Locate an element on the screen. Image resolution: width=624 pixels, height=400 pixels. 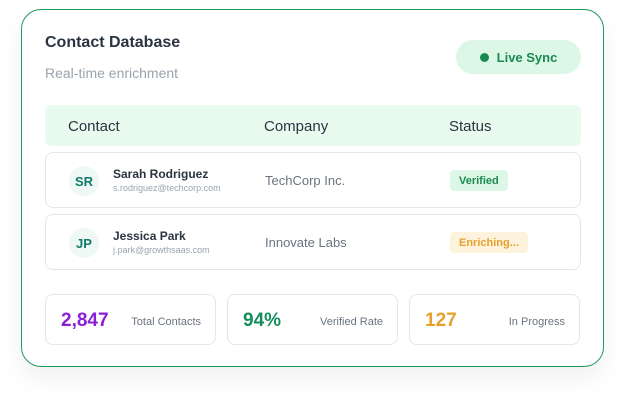
column-header-status: Status is located at coordinates (470, 126).